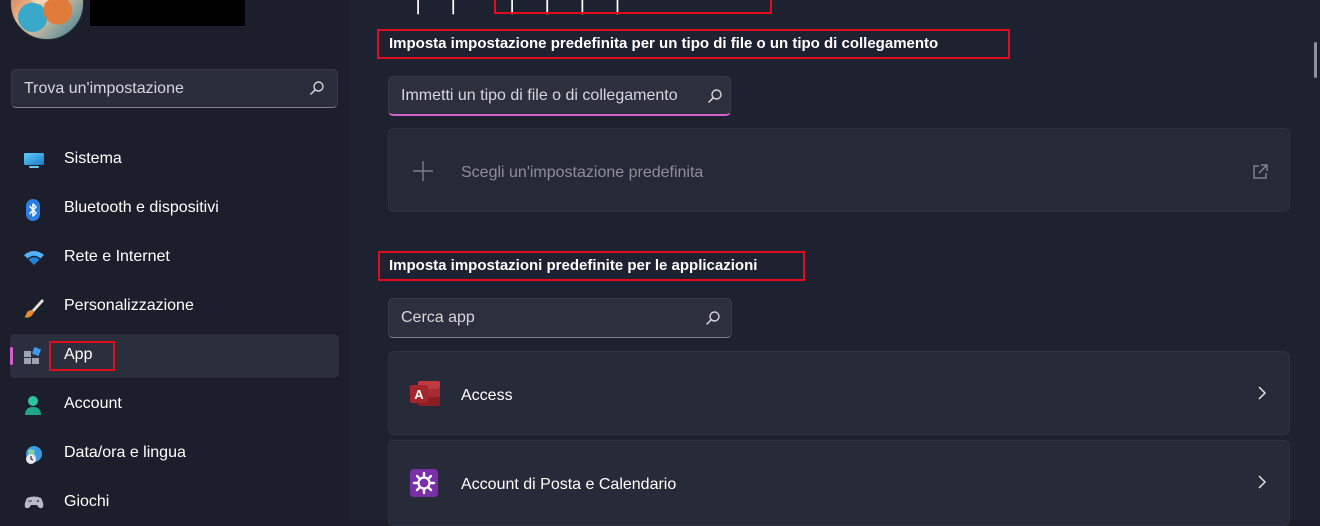  What do you see at coordinates (141, 207) in the screenshot?
I see `sidebar-item-label: Bluetooth e dispositivi` at bounding box center [141, 207].